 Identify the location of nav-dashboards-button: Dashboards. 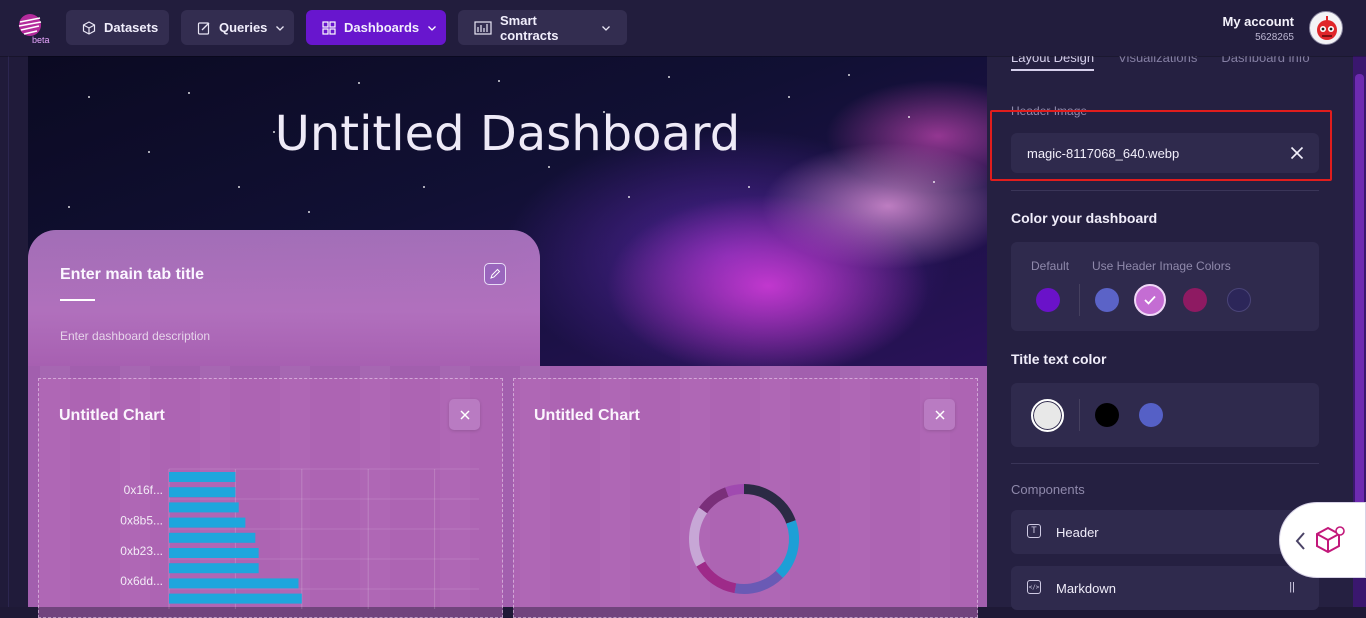
(376, 27).